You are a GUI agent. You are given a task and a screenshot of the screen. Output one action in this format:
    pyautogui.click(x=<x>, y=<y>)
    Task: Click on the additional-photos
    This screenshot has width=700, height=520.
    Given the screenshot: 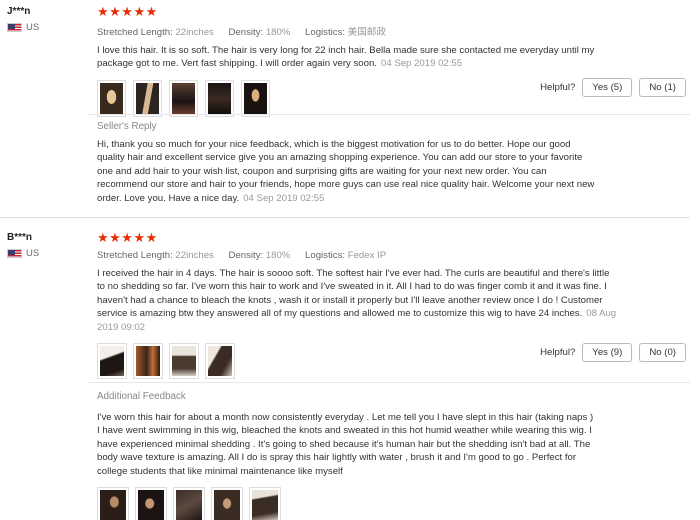 What is the action you would take?
    pyautogui.click(x=392, y=503)
    